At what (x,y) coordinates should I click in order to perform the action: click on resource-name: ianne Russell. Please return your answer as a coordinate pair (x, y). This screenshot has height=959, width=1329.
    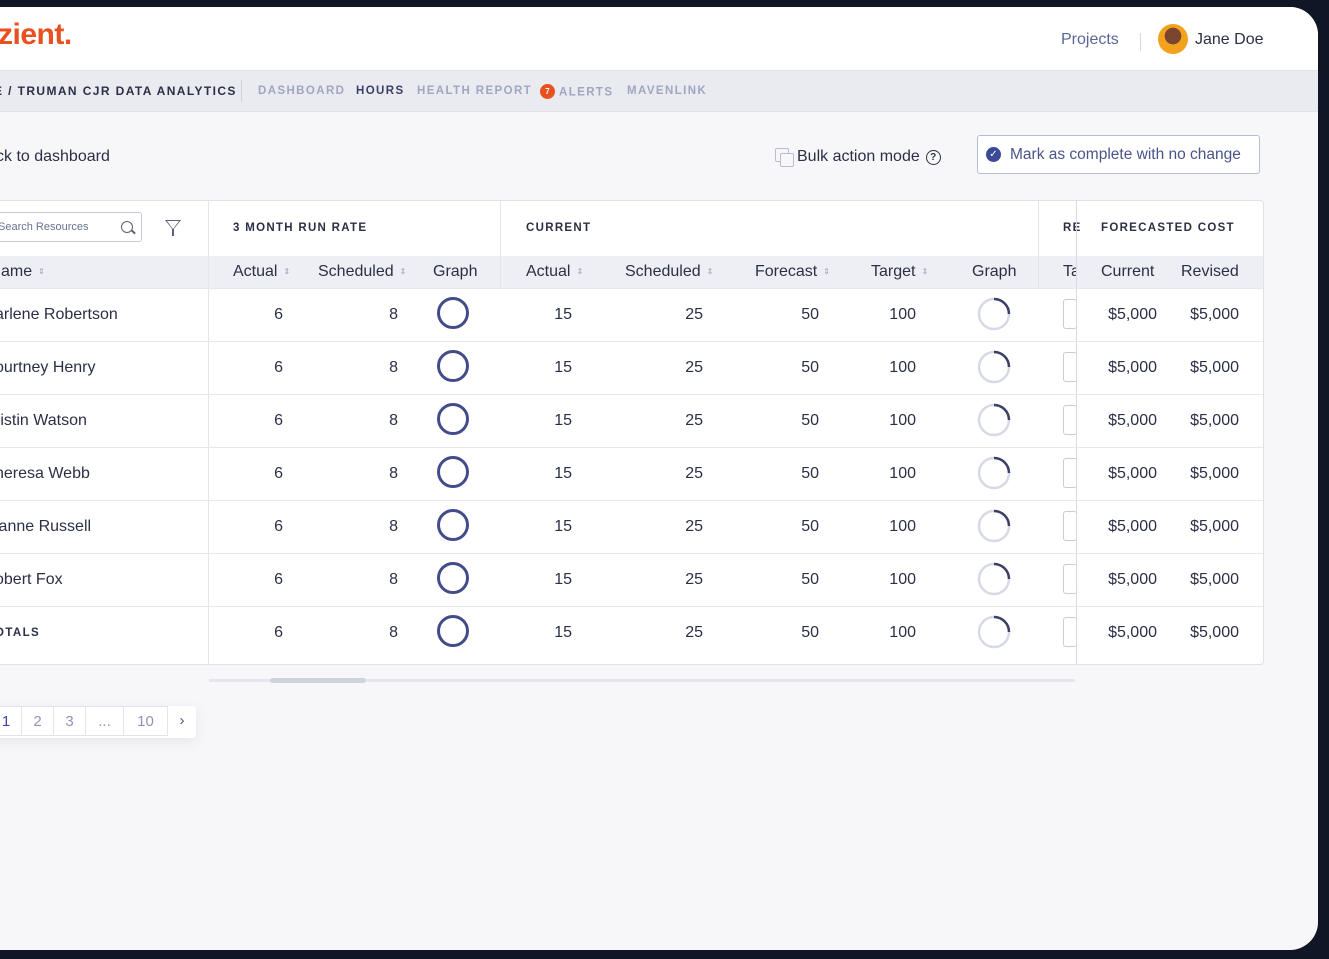
    Looking at the image, I should click on (45, 527).